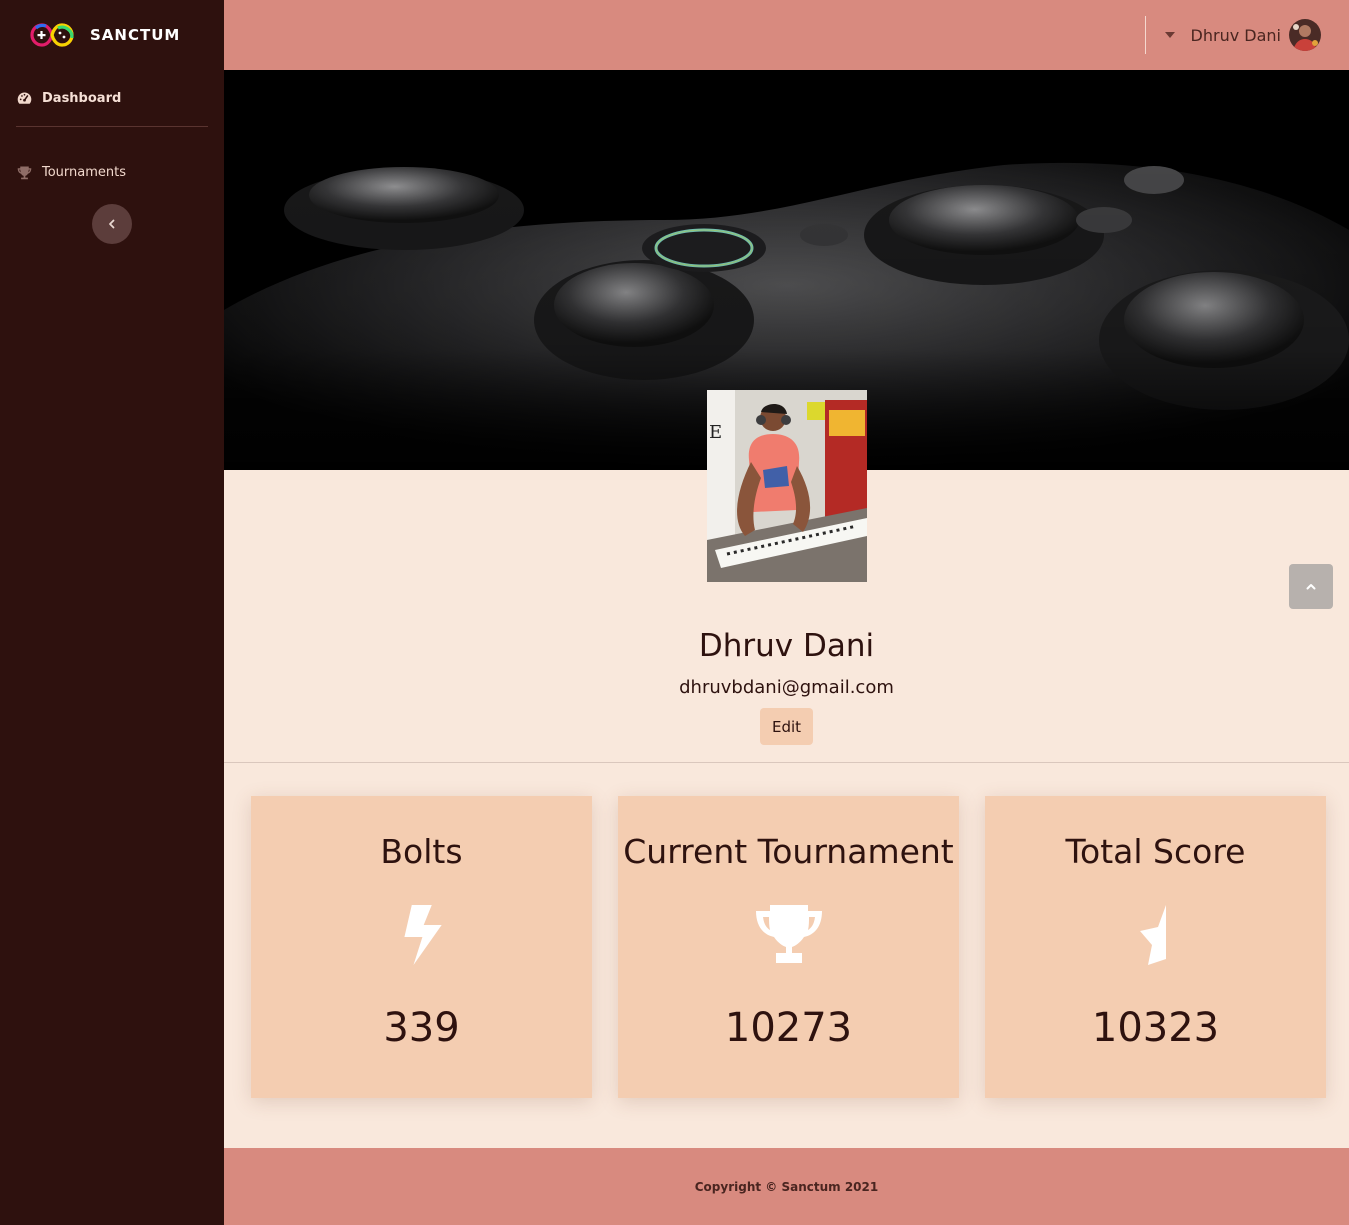  What do you see at coordinates (84, 172) in the screenshot?
I see `sidebar-item-label: Tournaments` at bounding box center [84, 172].